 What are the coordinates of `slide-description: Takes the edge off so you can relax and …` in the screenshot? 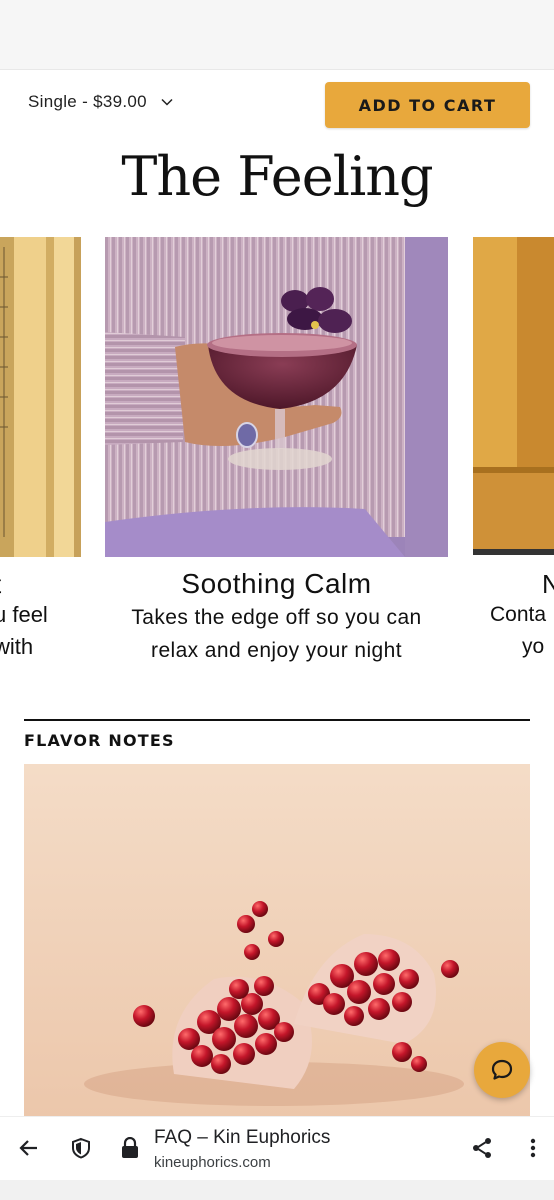 It's located at (276, 634).